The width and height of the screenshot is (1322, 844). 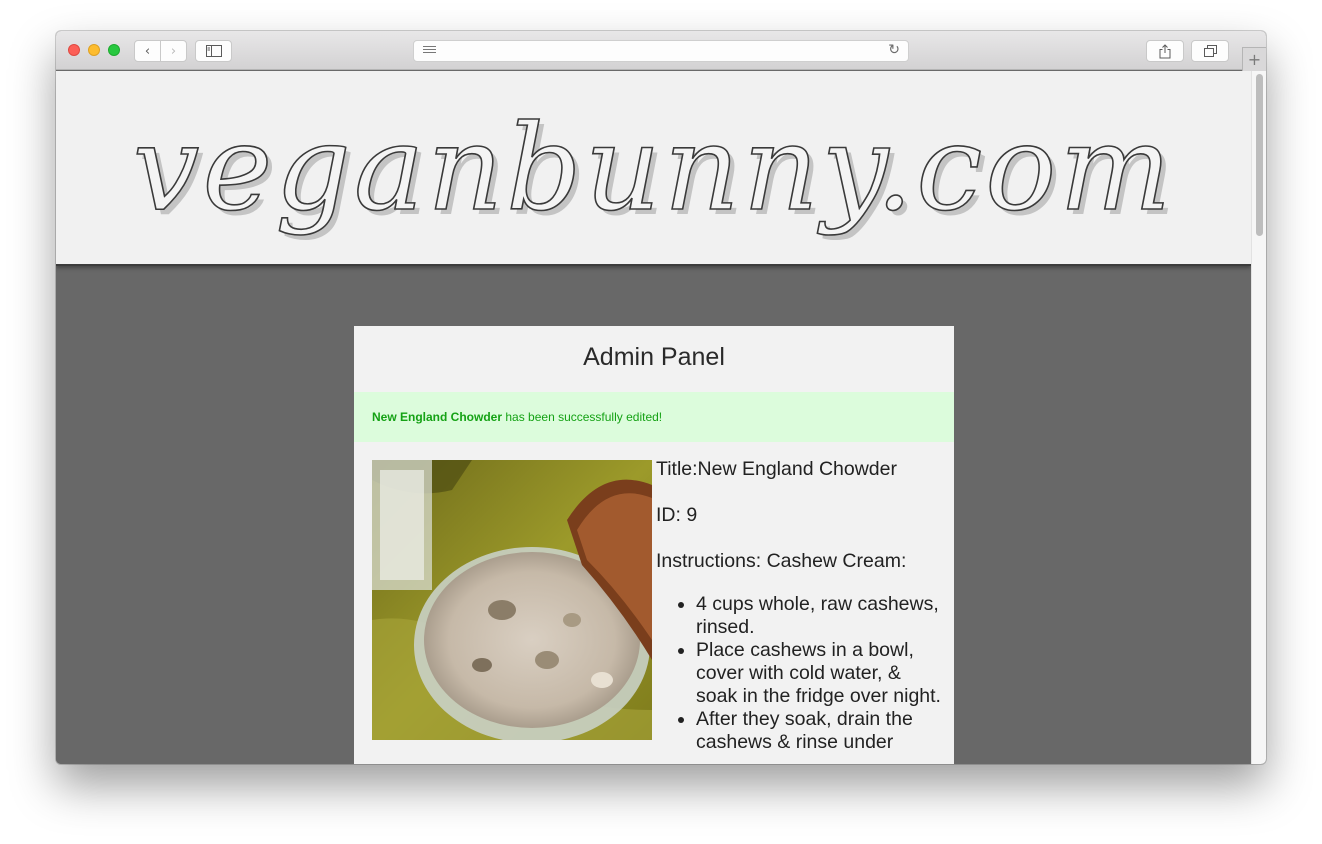 I want to click on address-bar: ↻, so click(x=661, y=51).